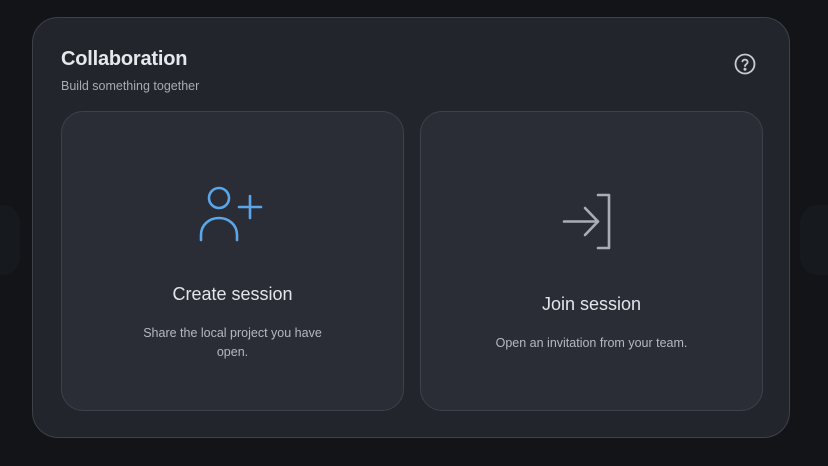  Describe the element at coordinates (124, 59) in the screenshot. I see `dialog-title: Collaboration` at that location.